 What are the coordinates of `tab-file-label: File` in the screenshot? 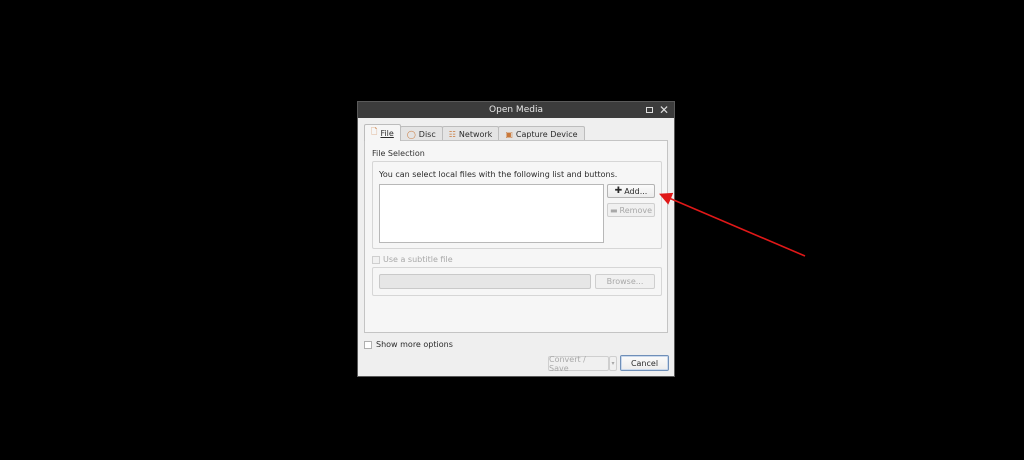 It's located at (387, 133).